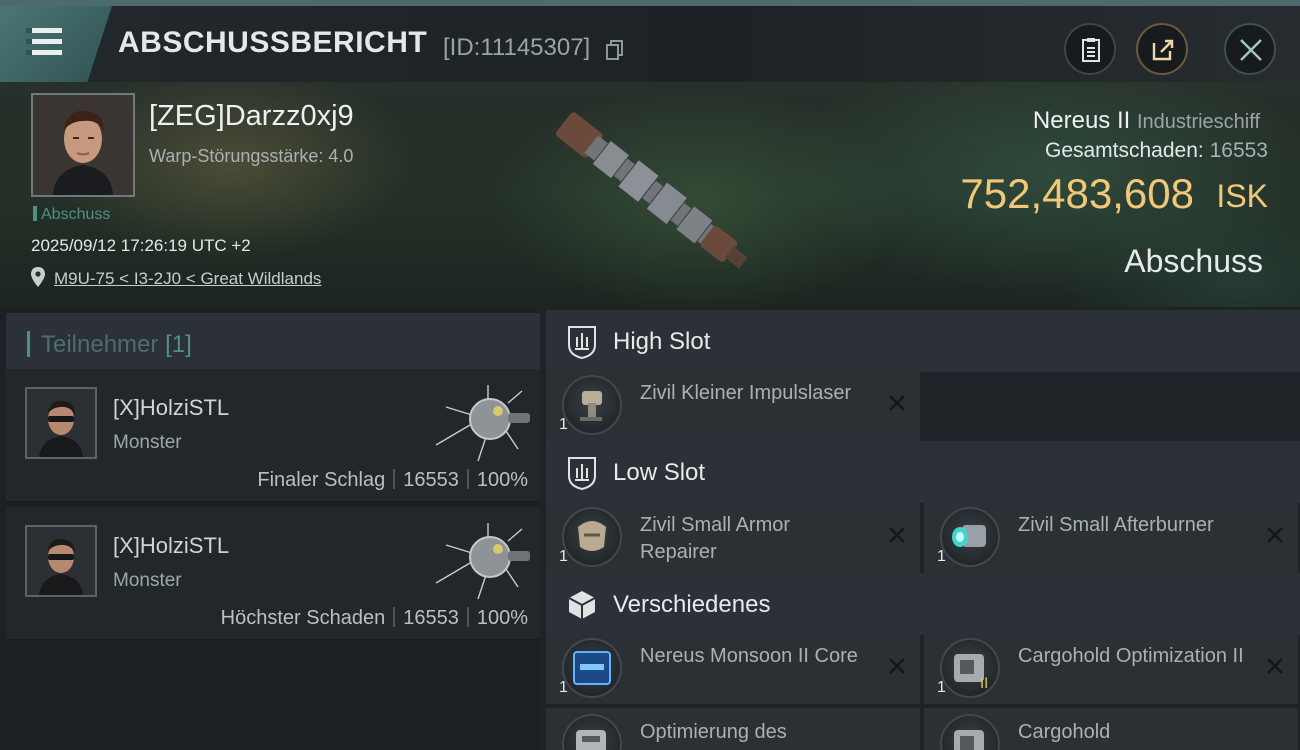 This screenshot has width=1300, height=750. I want to click on high-slot-header: High Slot, so click(923, 341).